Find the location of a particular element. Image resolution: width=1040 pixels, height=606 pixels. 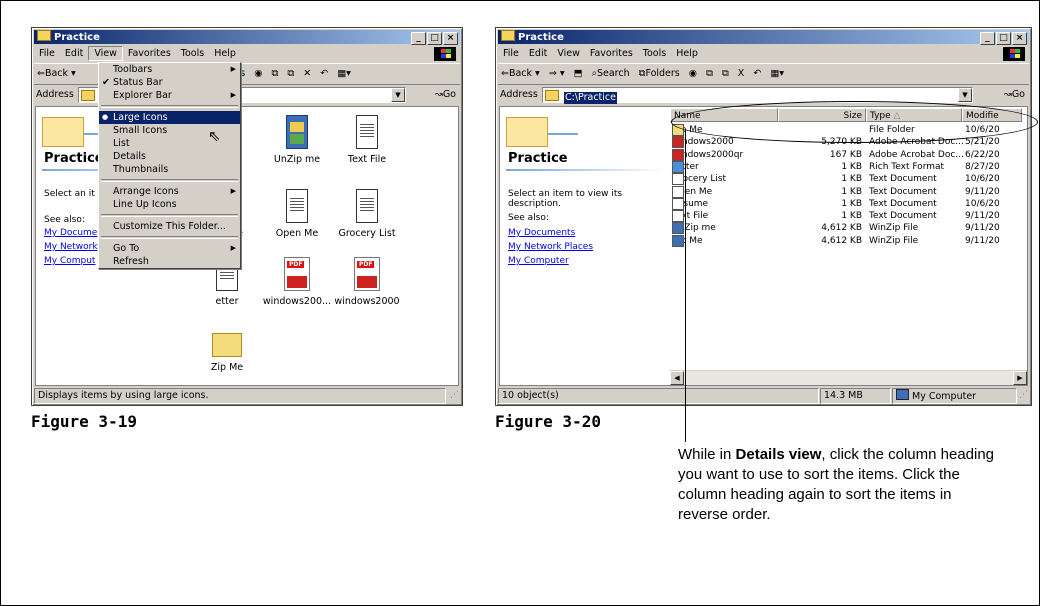

delete-icon: ✕ is located at coordinates (307, 74).